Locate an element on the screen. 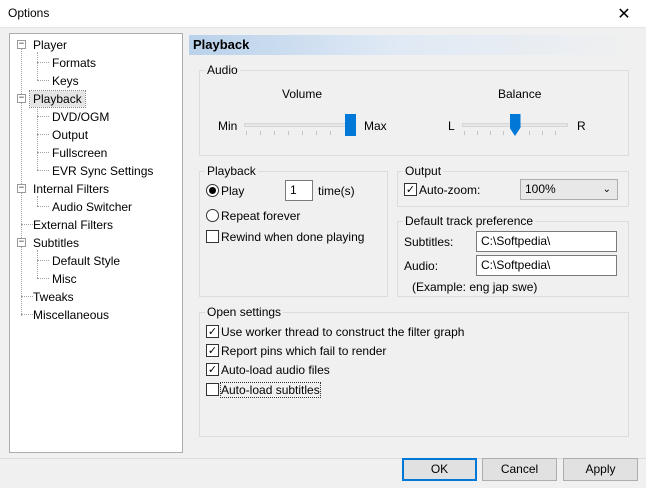 This screenshot has height=488, width=646. balance-title: Balance is located at coordinates (520, 94).